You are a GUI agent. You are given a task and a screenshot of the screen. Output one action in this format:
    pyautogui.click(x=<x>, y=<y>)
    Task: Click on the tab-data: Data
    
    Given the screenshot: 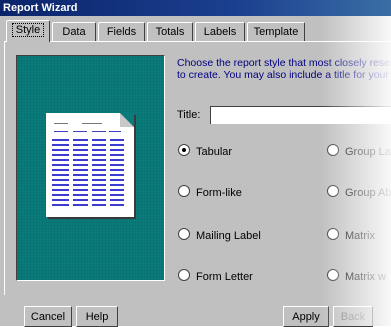 What is the action you would take?
    pyautogui.click(x=74, y=31)
    